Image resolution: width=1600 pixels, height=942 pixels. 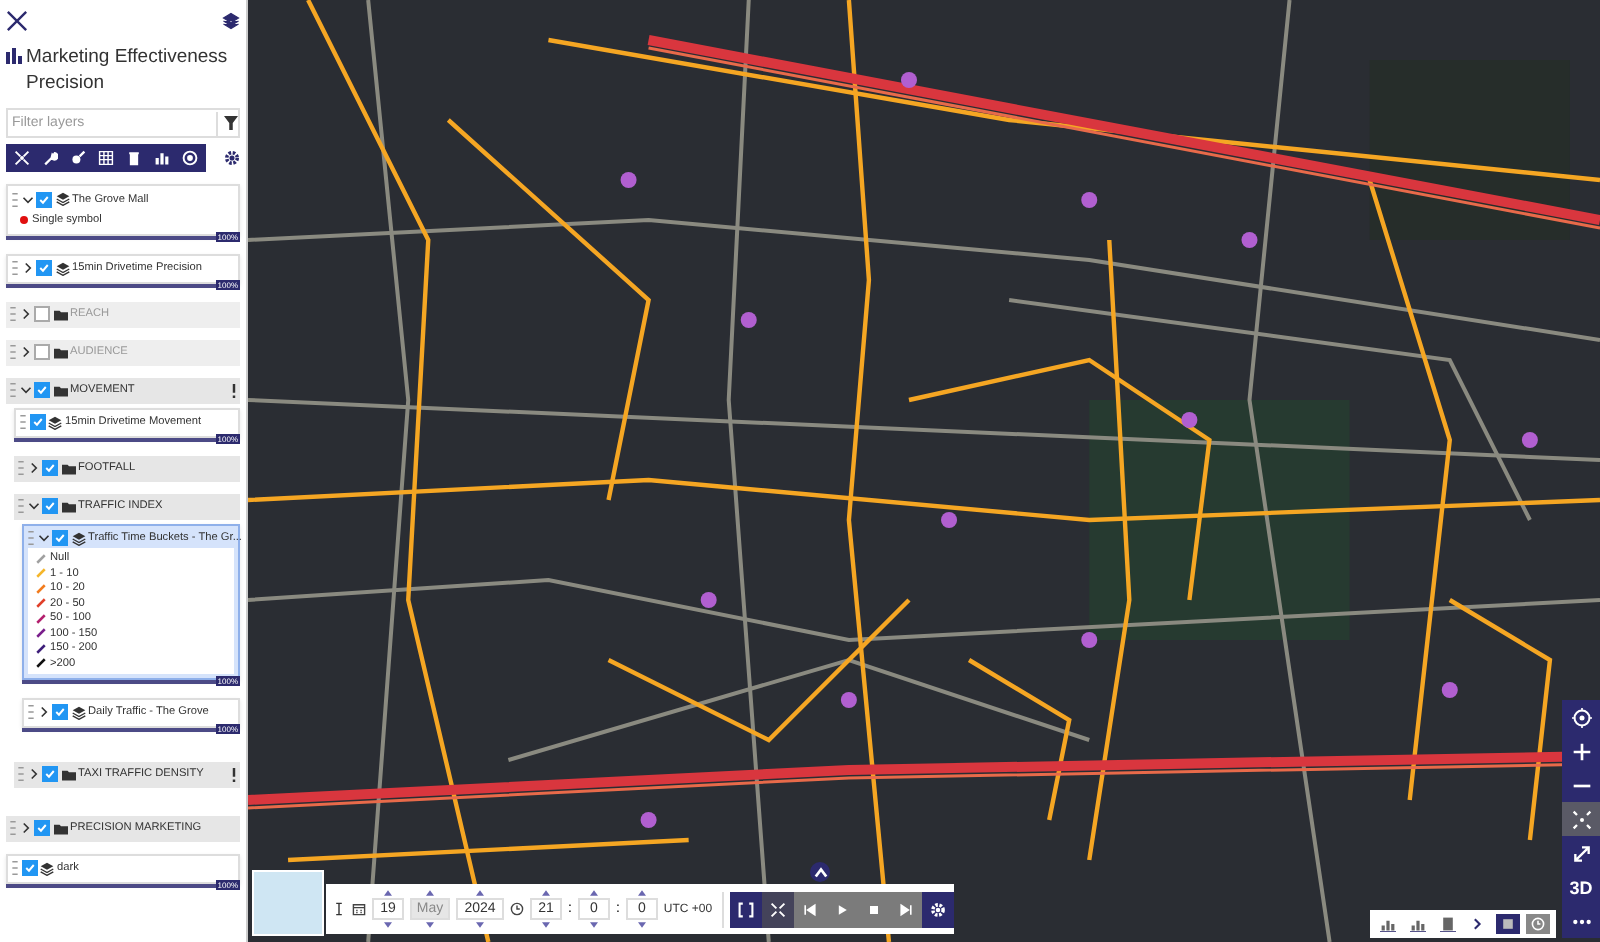 I want to click on grid-icon, so click(x=1508, y=924).